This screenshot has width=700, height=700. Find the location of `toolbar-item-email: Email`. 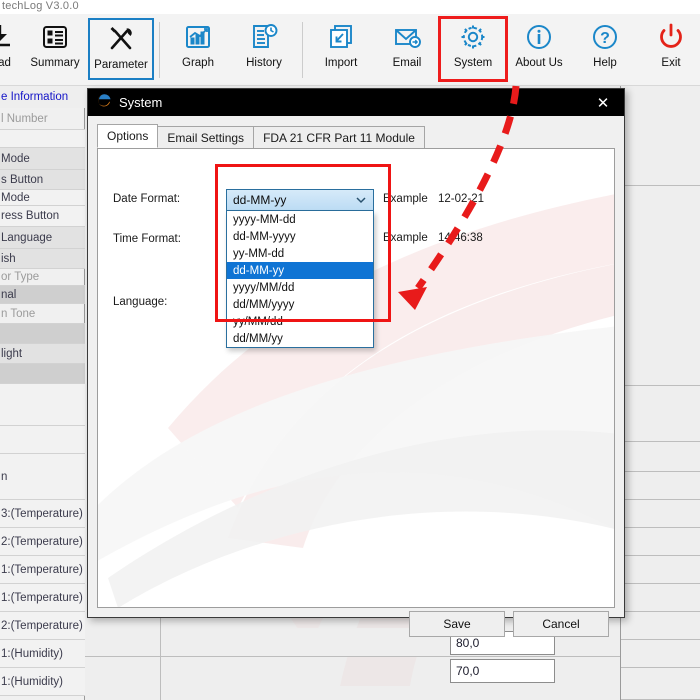

toolbar-item-email: Email is located at coordinates (407, 49).